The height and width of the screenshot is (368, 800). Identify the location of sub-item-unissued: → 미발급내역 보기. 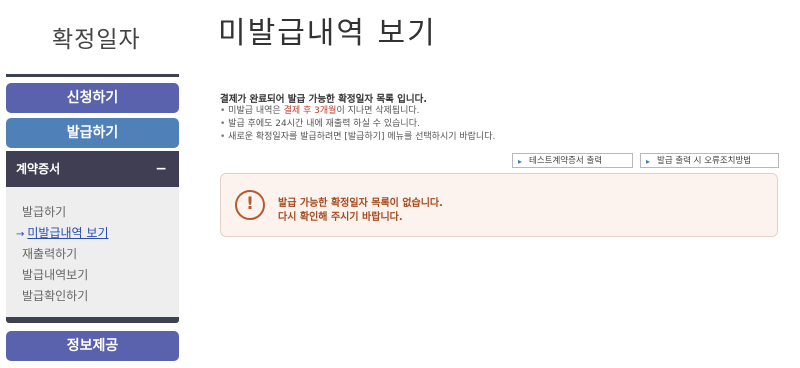
(62, 232).